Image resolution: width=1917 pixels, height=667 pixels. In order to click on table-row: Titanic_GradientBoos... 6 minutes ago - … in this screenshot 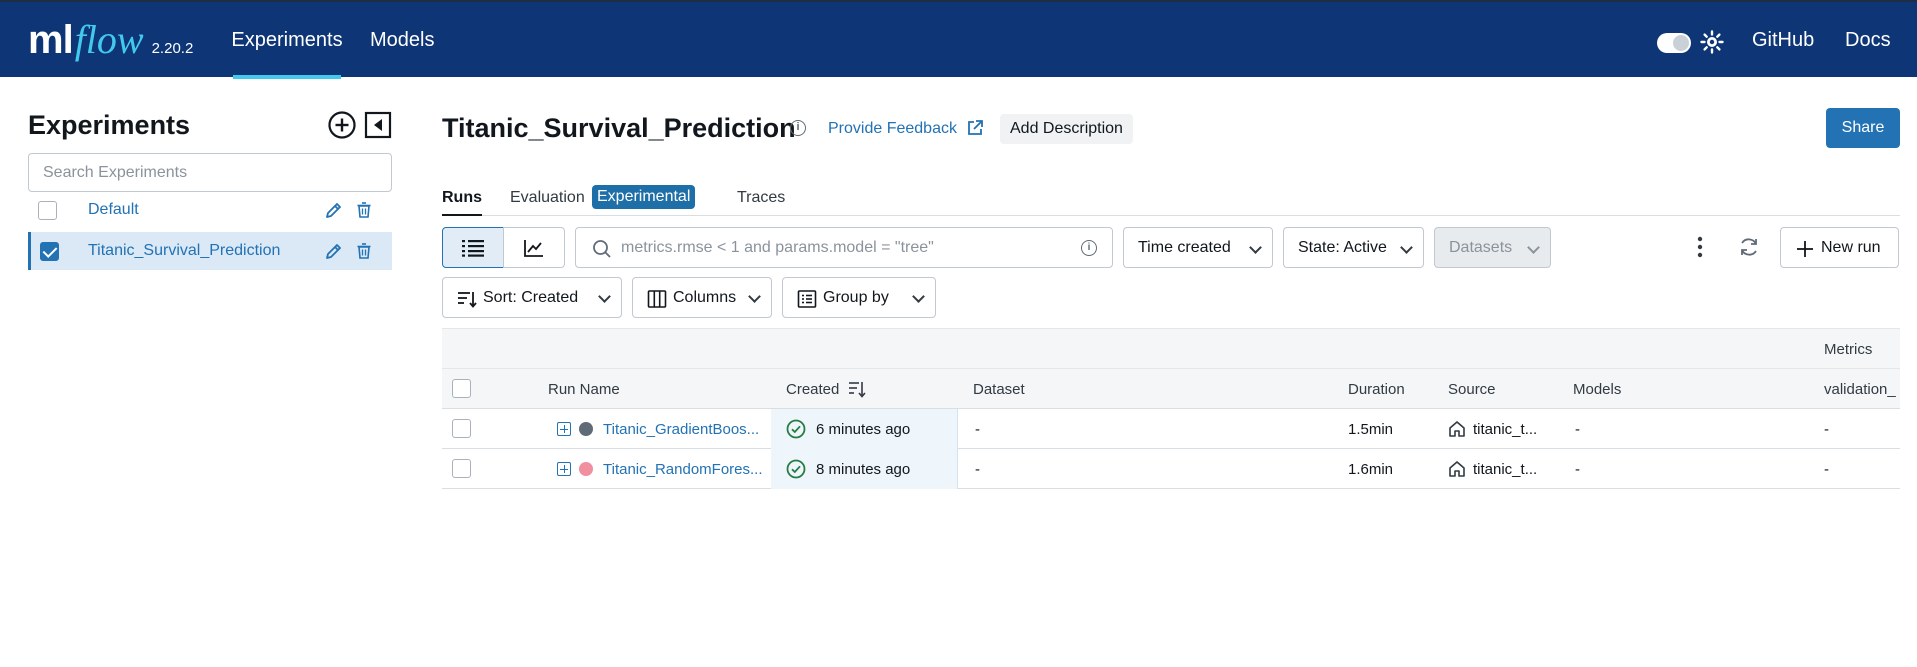, I will do `click(1171, 429)`.